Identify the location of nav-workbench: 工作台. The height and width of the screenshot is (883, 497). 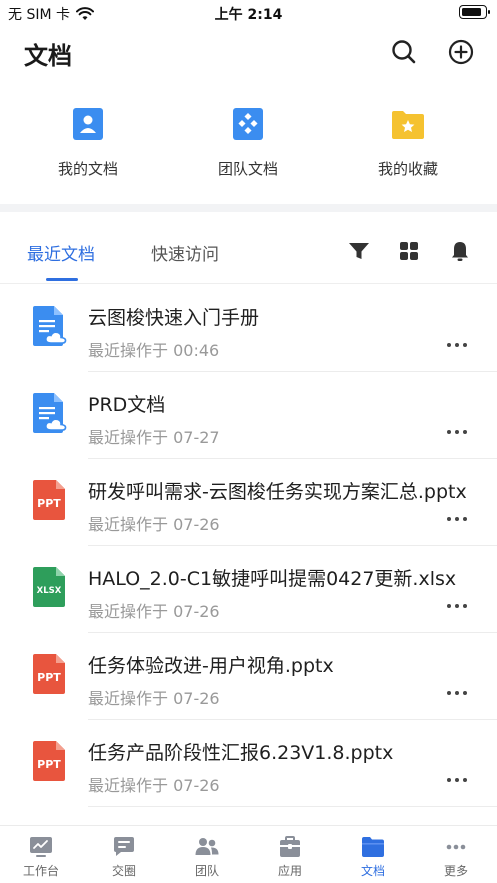
(41, 854).